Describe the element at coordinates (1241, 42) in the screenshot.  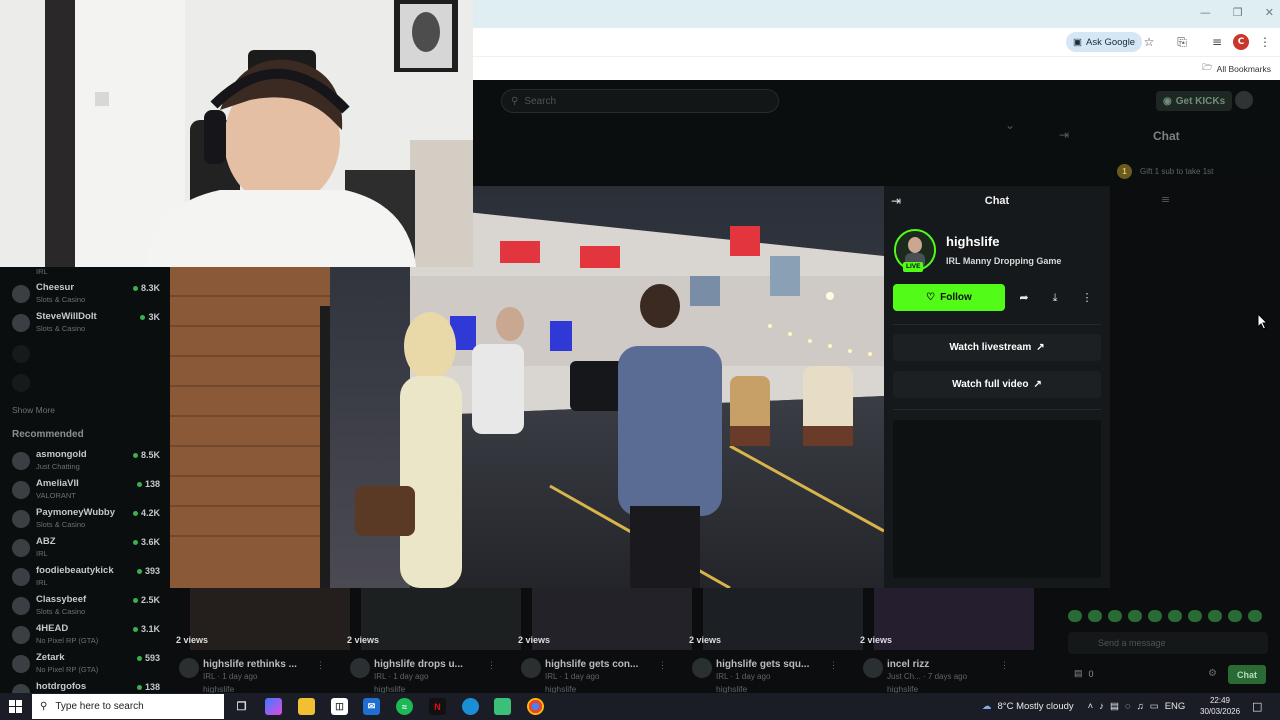
I see `profile-avatar: C` at that location.